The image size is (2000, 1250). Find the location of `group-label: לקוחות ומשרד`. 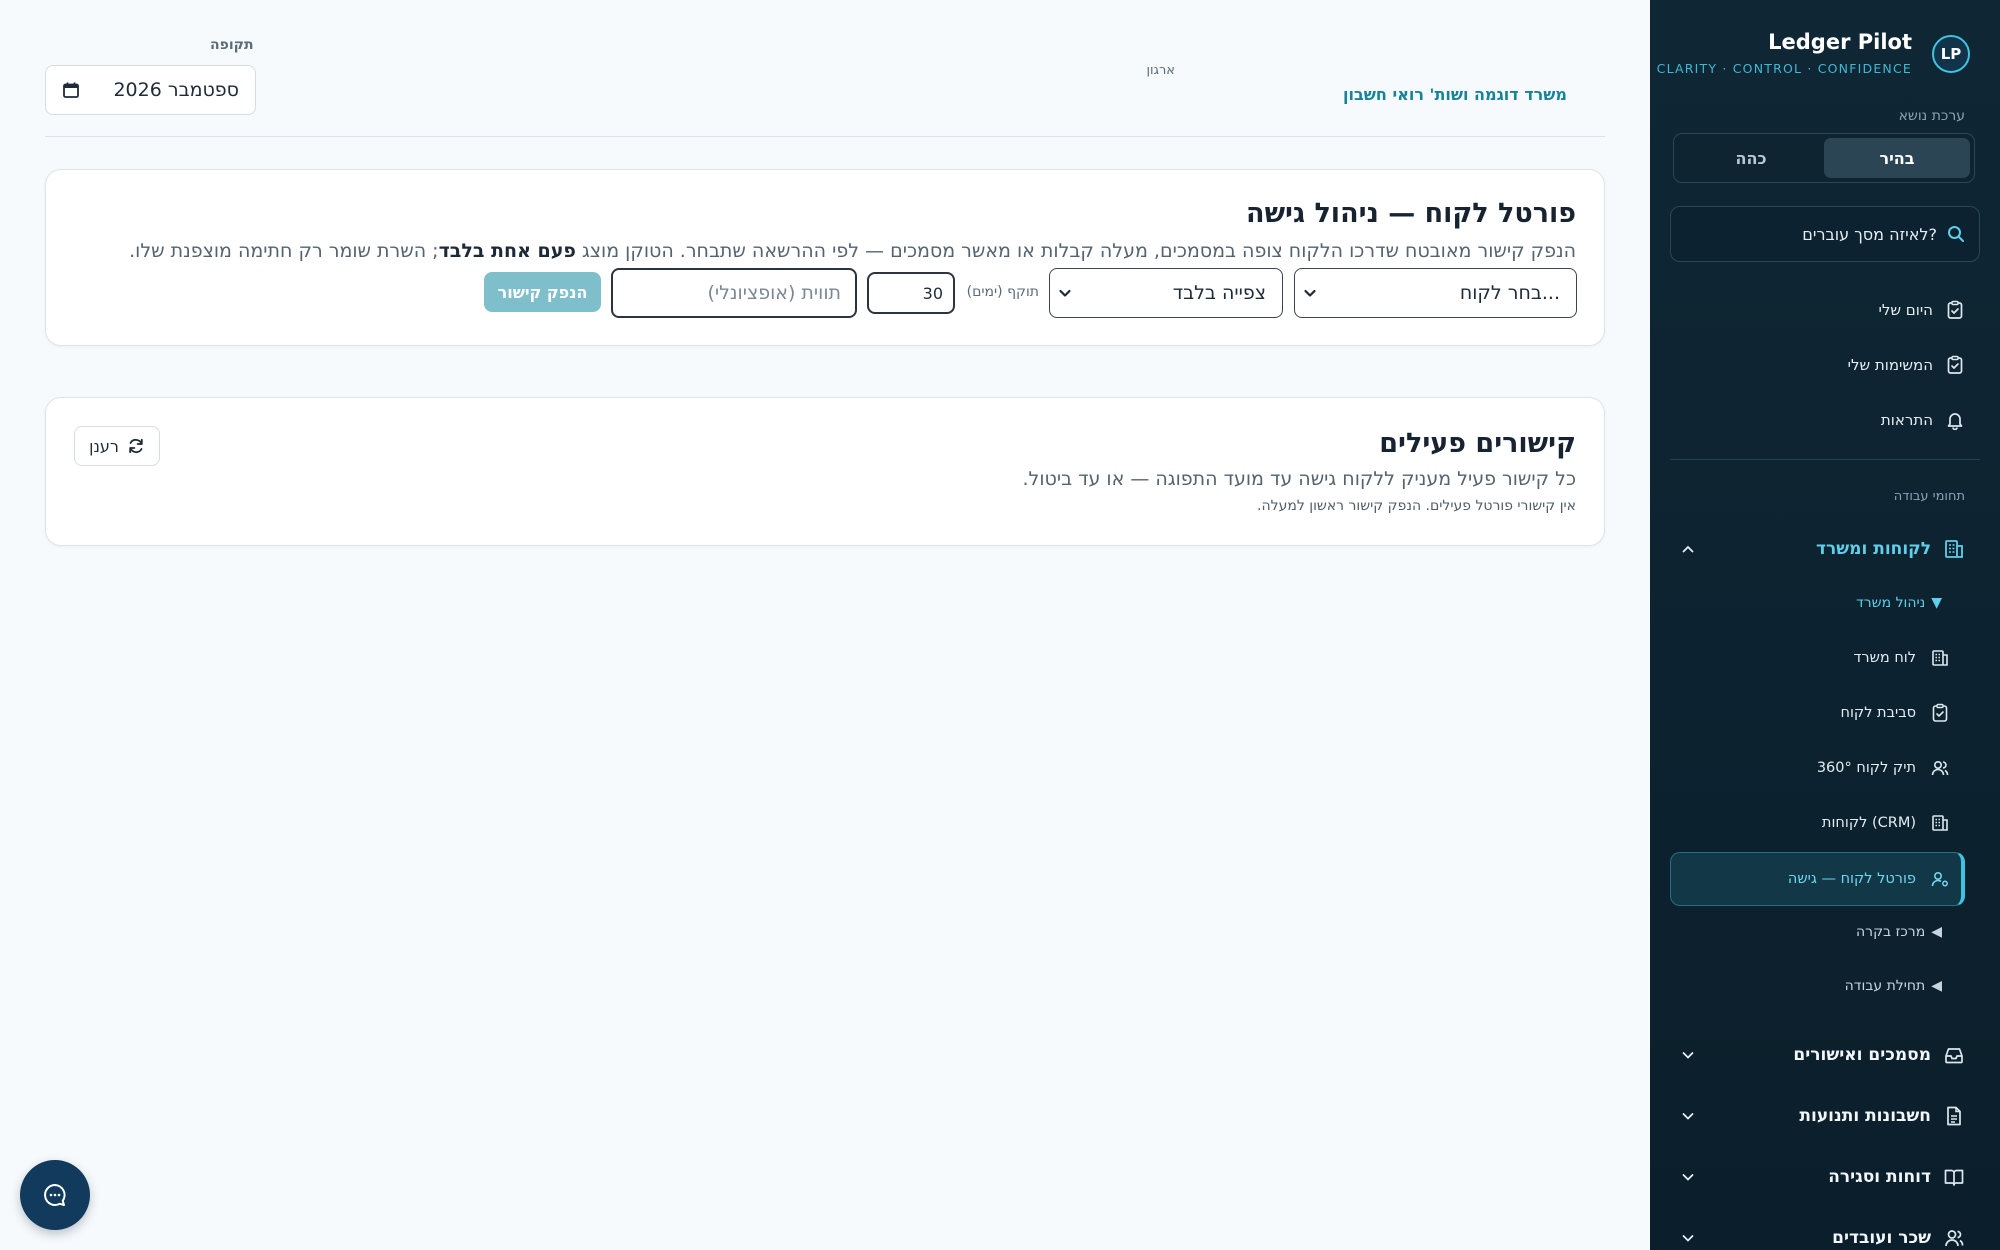

group-label: לקוחות ומשרד is located at coordinates (1873, 549).